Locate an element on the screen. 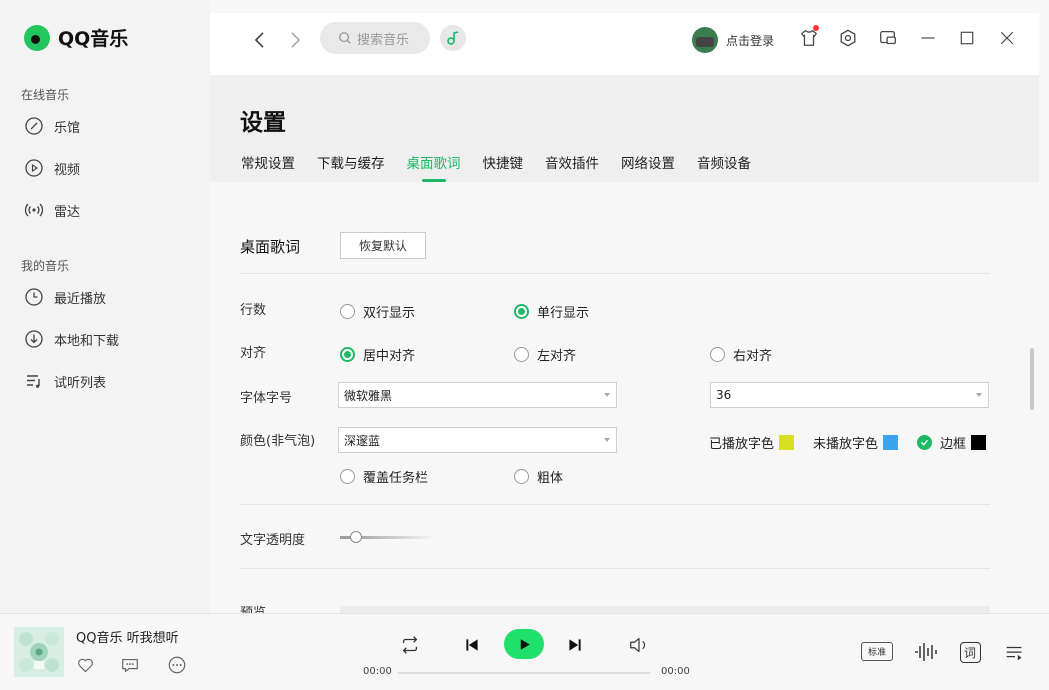  border-color-swatch is located at coordinates (979, 442).